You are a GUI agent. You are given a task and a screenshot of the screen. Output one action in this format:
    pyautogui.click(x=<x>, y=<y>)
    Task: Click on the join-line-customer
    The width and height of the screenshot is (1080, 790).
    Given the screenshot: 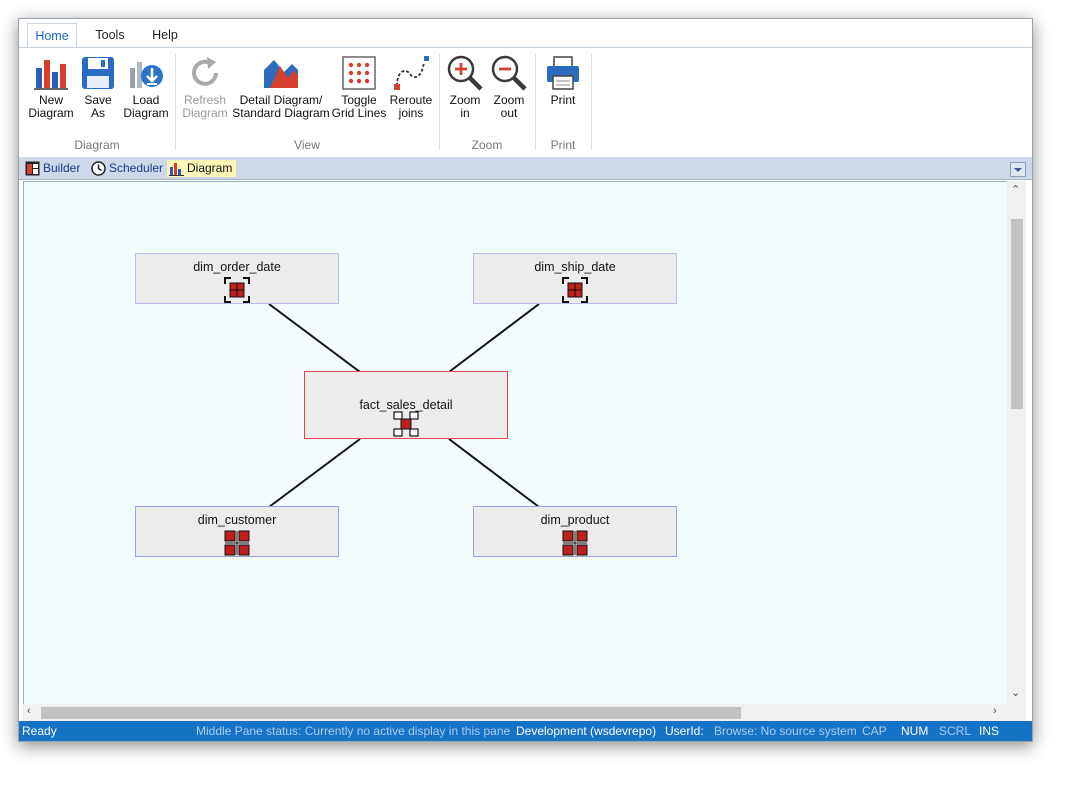 What is the action you would take?
    pyautogui.click(x=314, y=473)
    